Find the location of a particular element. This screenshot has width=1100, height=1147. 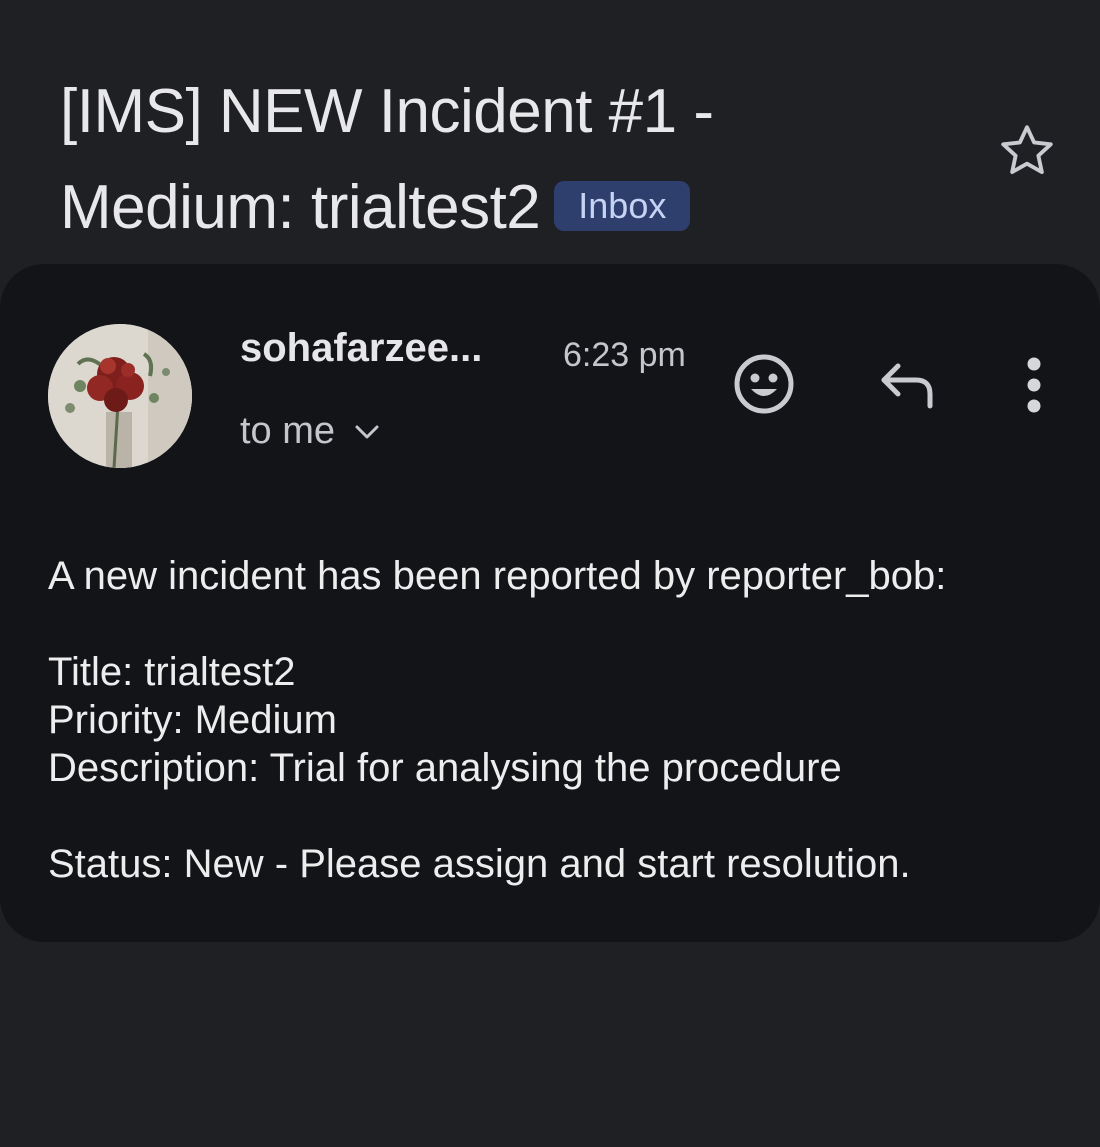

add-reaction-button is located at coordinates (764, 384).